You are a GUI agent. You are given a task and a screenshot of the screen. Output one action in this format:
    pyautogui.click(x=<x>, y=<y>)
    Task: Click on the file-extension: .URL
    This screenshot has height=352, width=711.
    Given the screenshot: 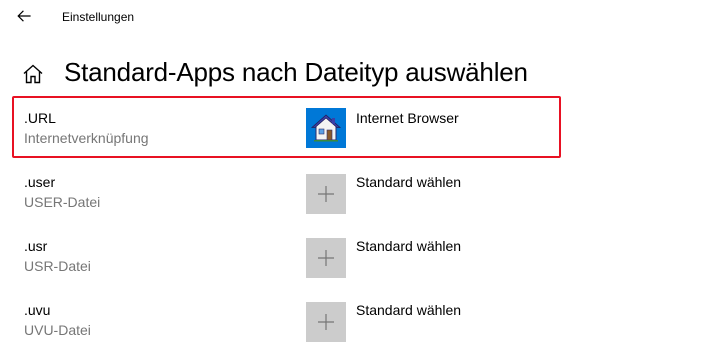 What is the action you would take?
    pyautogui.click(x=40, y=118)
    